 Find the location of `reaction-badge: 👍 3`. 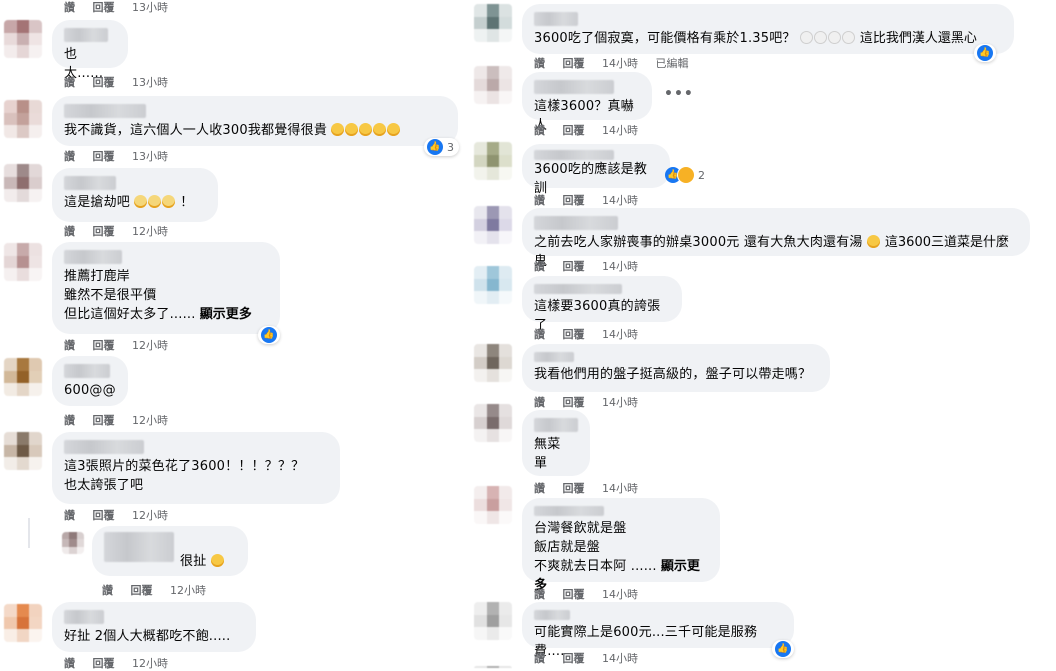

reaction-badge: 👍 3 is located at coordinates (441, 147).